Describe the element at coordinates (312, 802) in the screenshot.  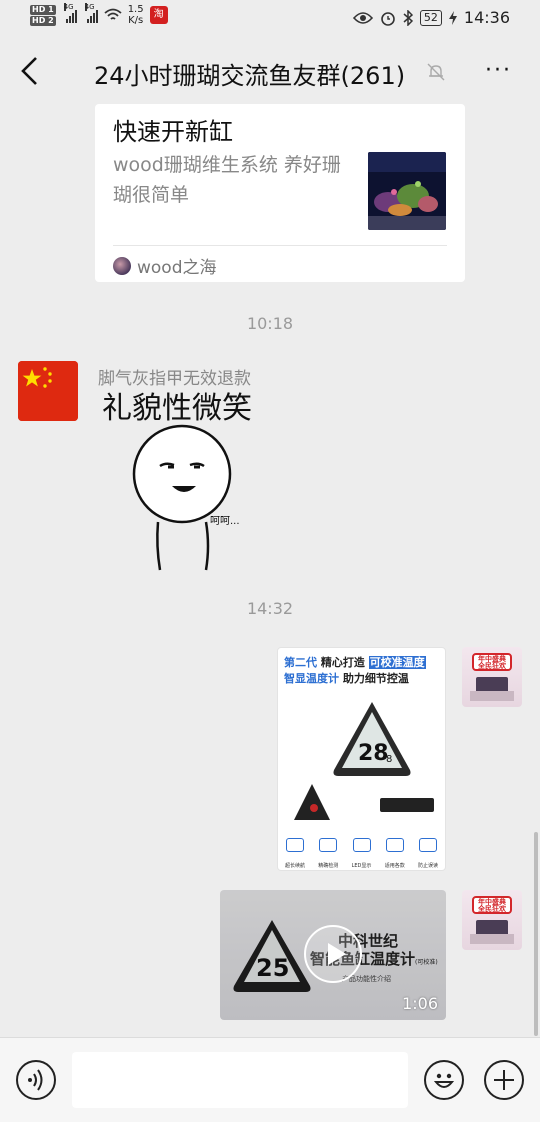
I see `thermometer-side-view` at that location.